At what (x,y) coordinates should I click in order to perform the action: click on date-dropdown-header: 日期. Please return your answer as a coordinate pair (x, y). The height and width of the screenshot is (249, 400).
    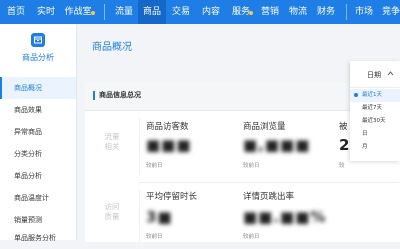
    Looking at the image, I should click on (375, 74).